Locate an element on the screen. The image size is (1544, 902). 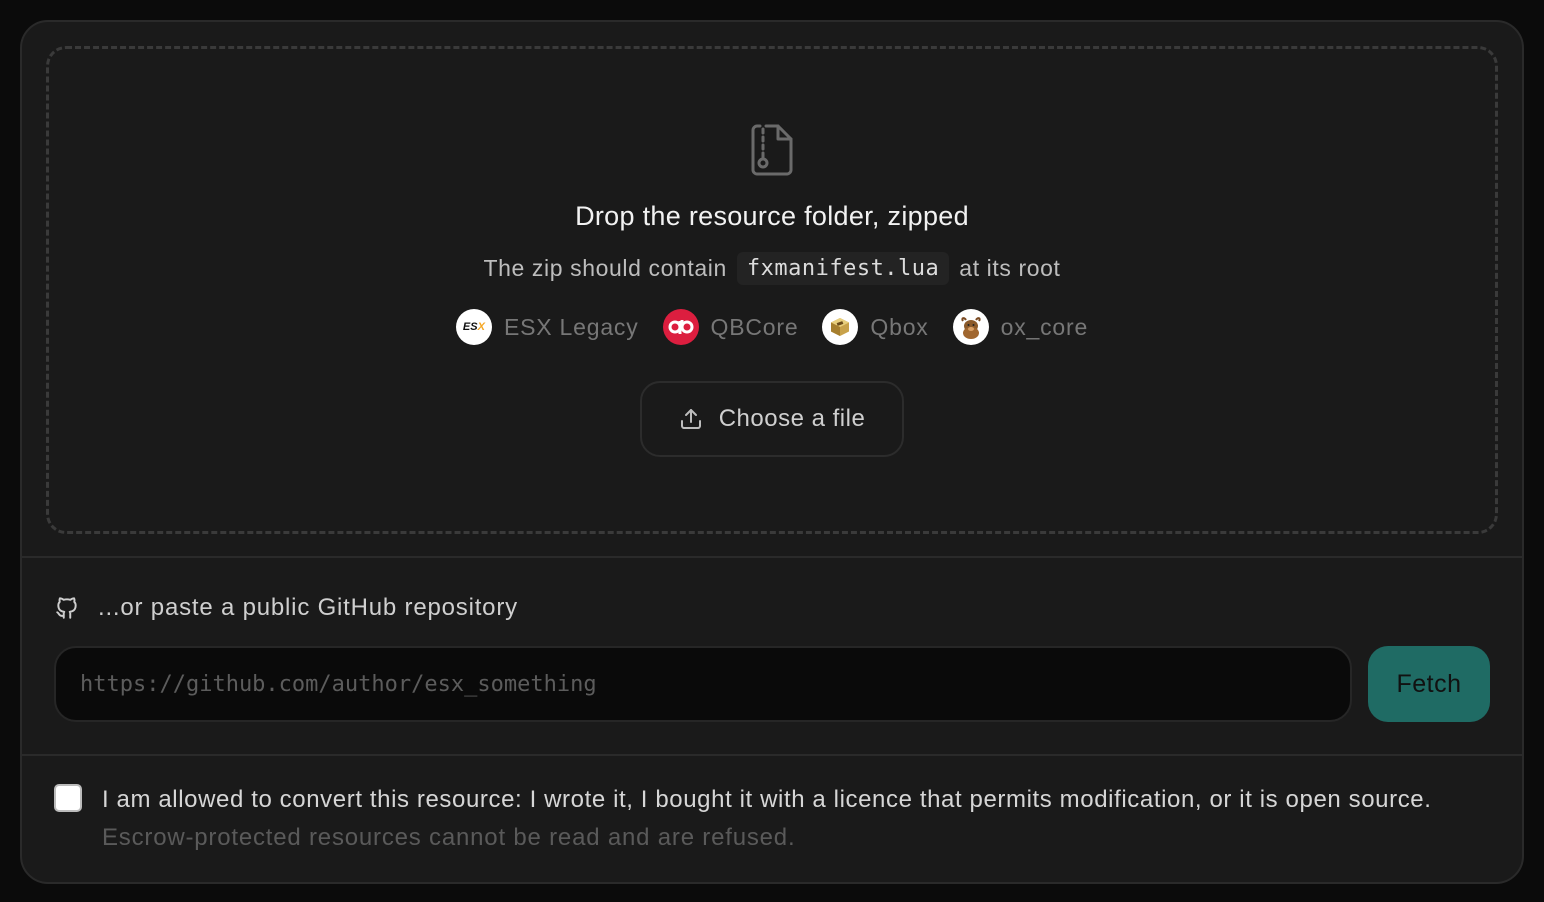
framework-list: ES X ESX Legacy QBCore Qbox ox_core is located at coordinates (772, 327).